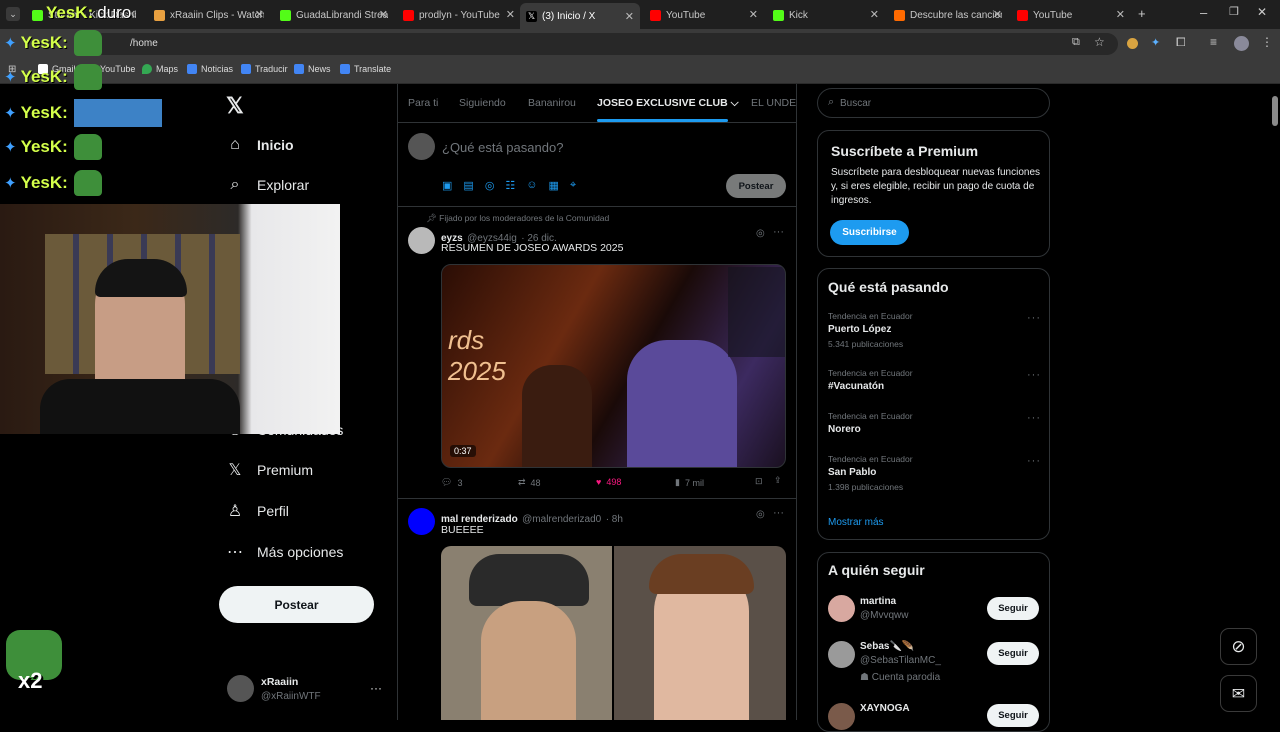  What do you see at coordinates (1275, 111) in the screenshot?
I see `page-scrollbar` at bounding box center [1275, 111].